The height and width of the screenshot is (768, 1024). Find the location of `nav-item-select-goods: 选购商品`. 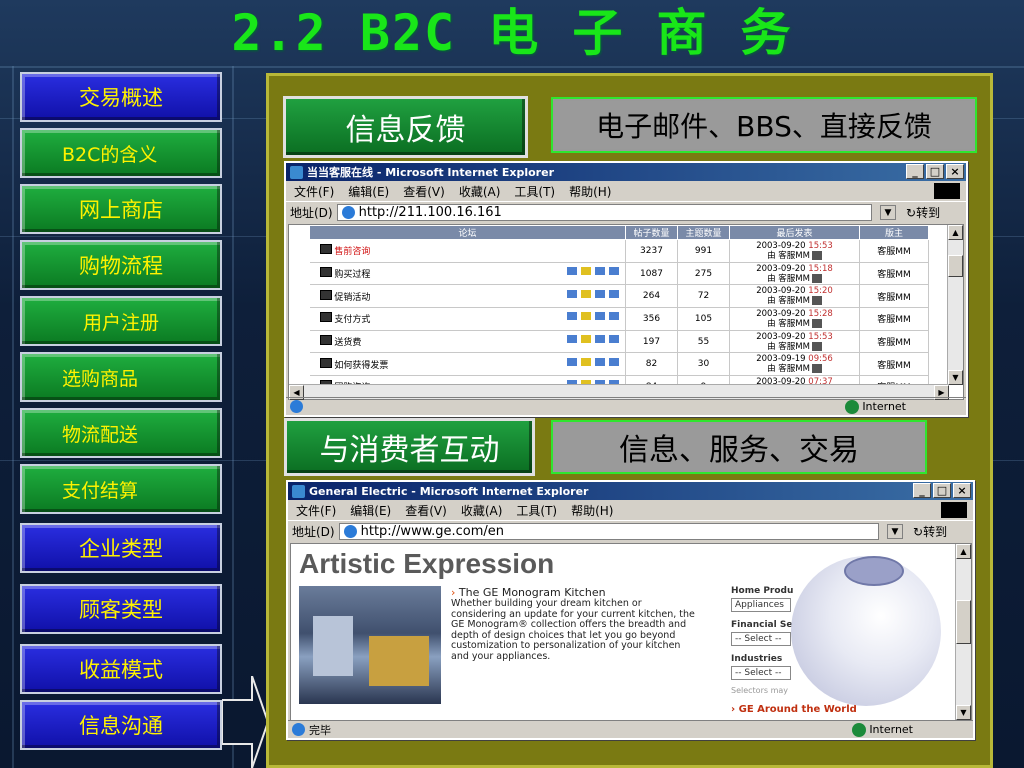

nav-item-select-goods: 选购商品 is located at coordinates (121, 377).